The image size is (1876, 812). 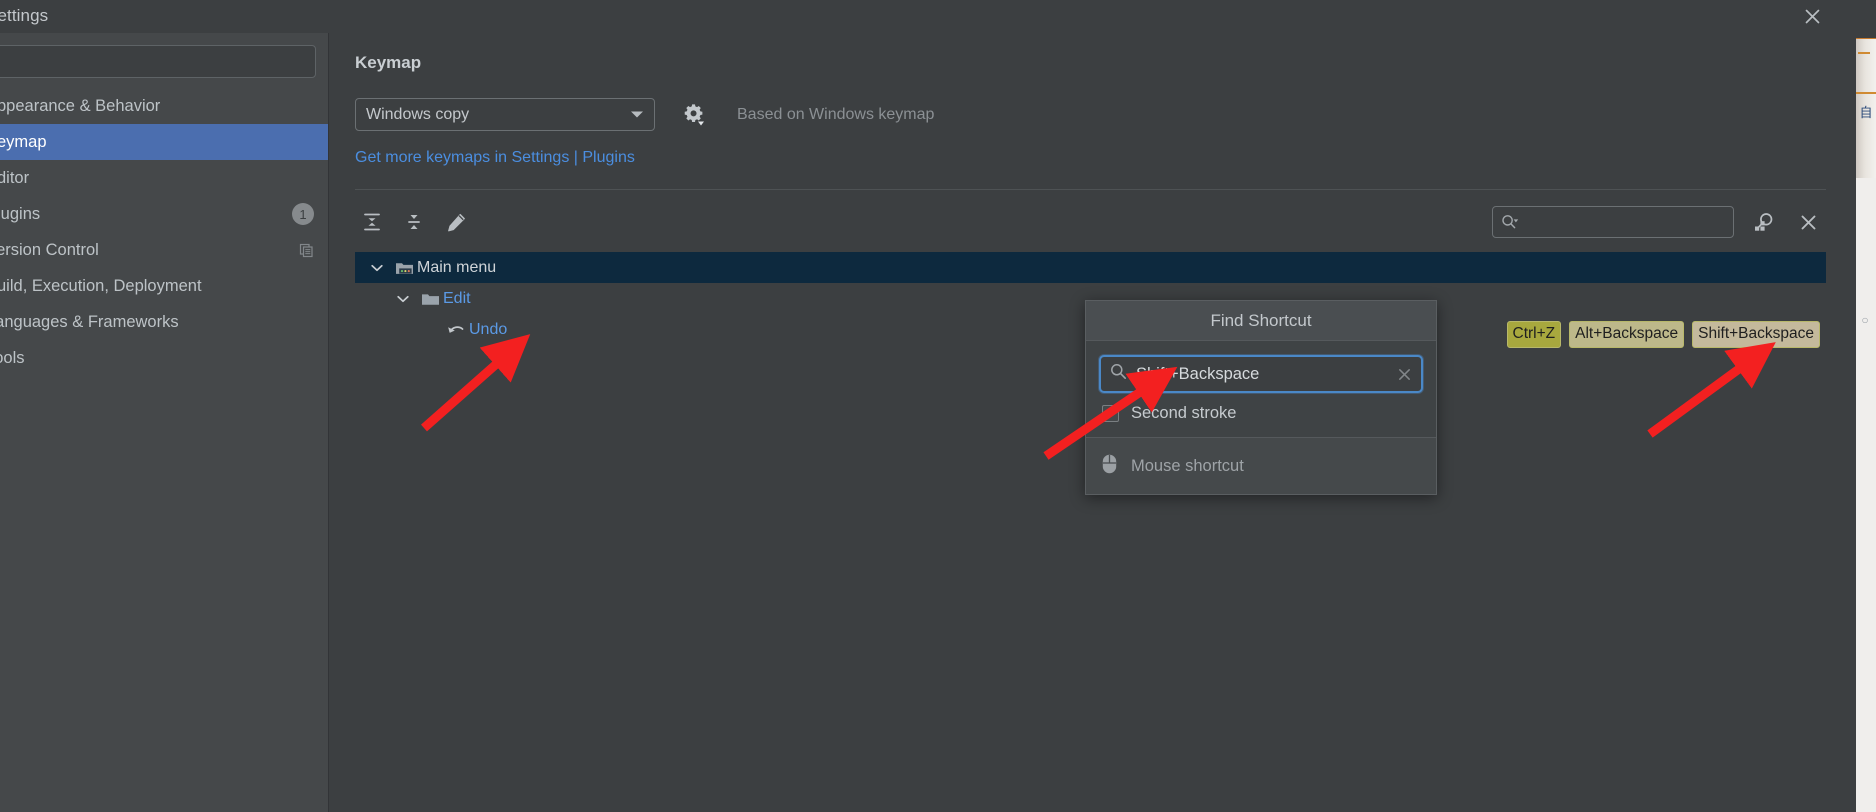 I want to click on keymap-search-input, so click(x=1613, y=222).